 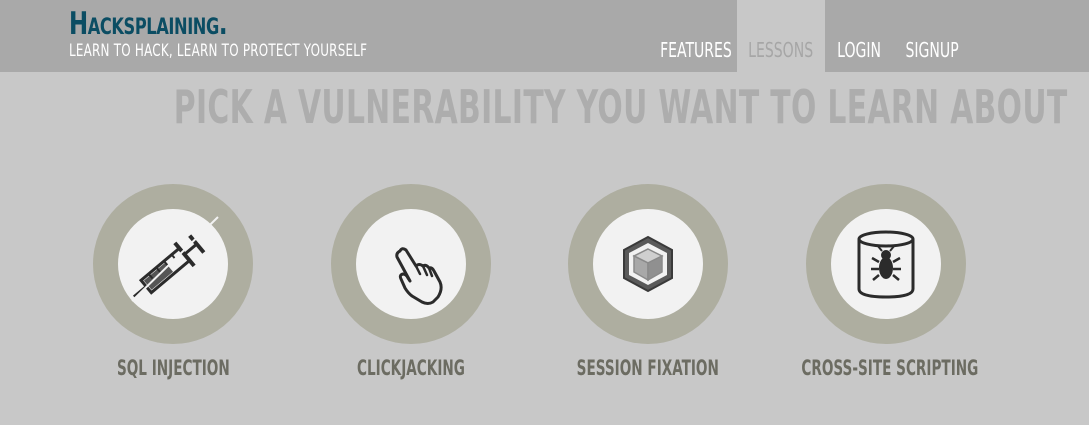 I want to click on lesson-card-cross-site-scripting: Cross-Site Scripting, so click(x=886, y=284).